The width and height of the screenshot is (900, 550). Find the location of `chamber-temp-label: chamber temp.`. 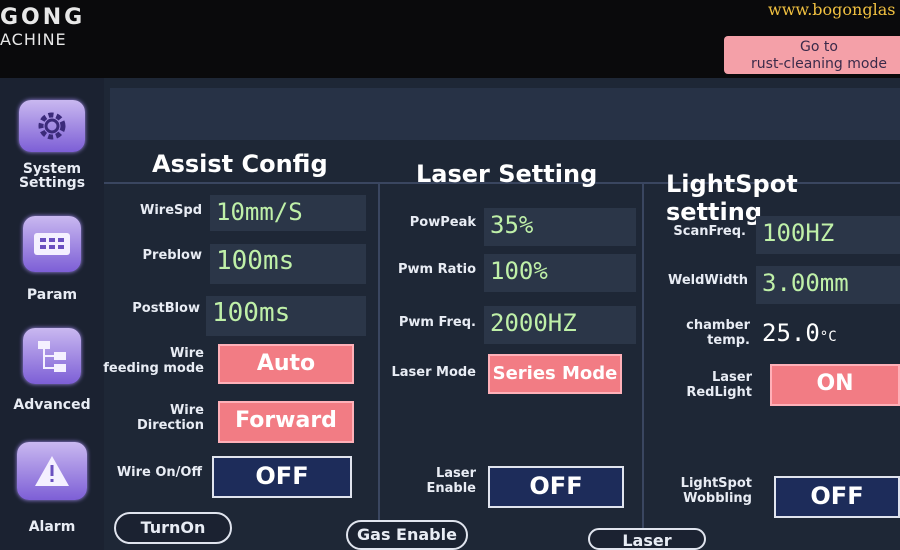

chamber-temp-label: chamber temp. is located at coordinates (718, 333).